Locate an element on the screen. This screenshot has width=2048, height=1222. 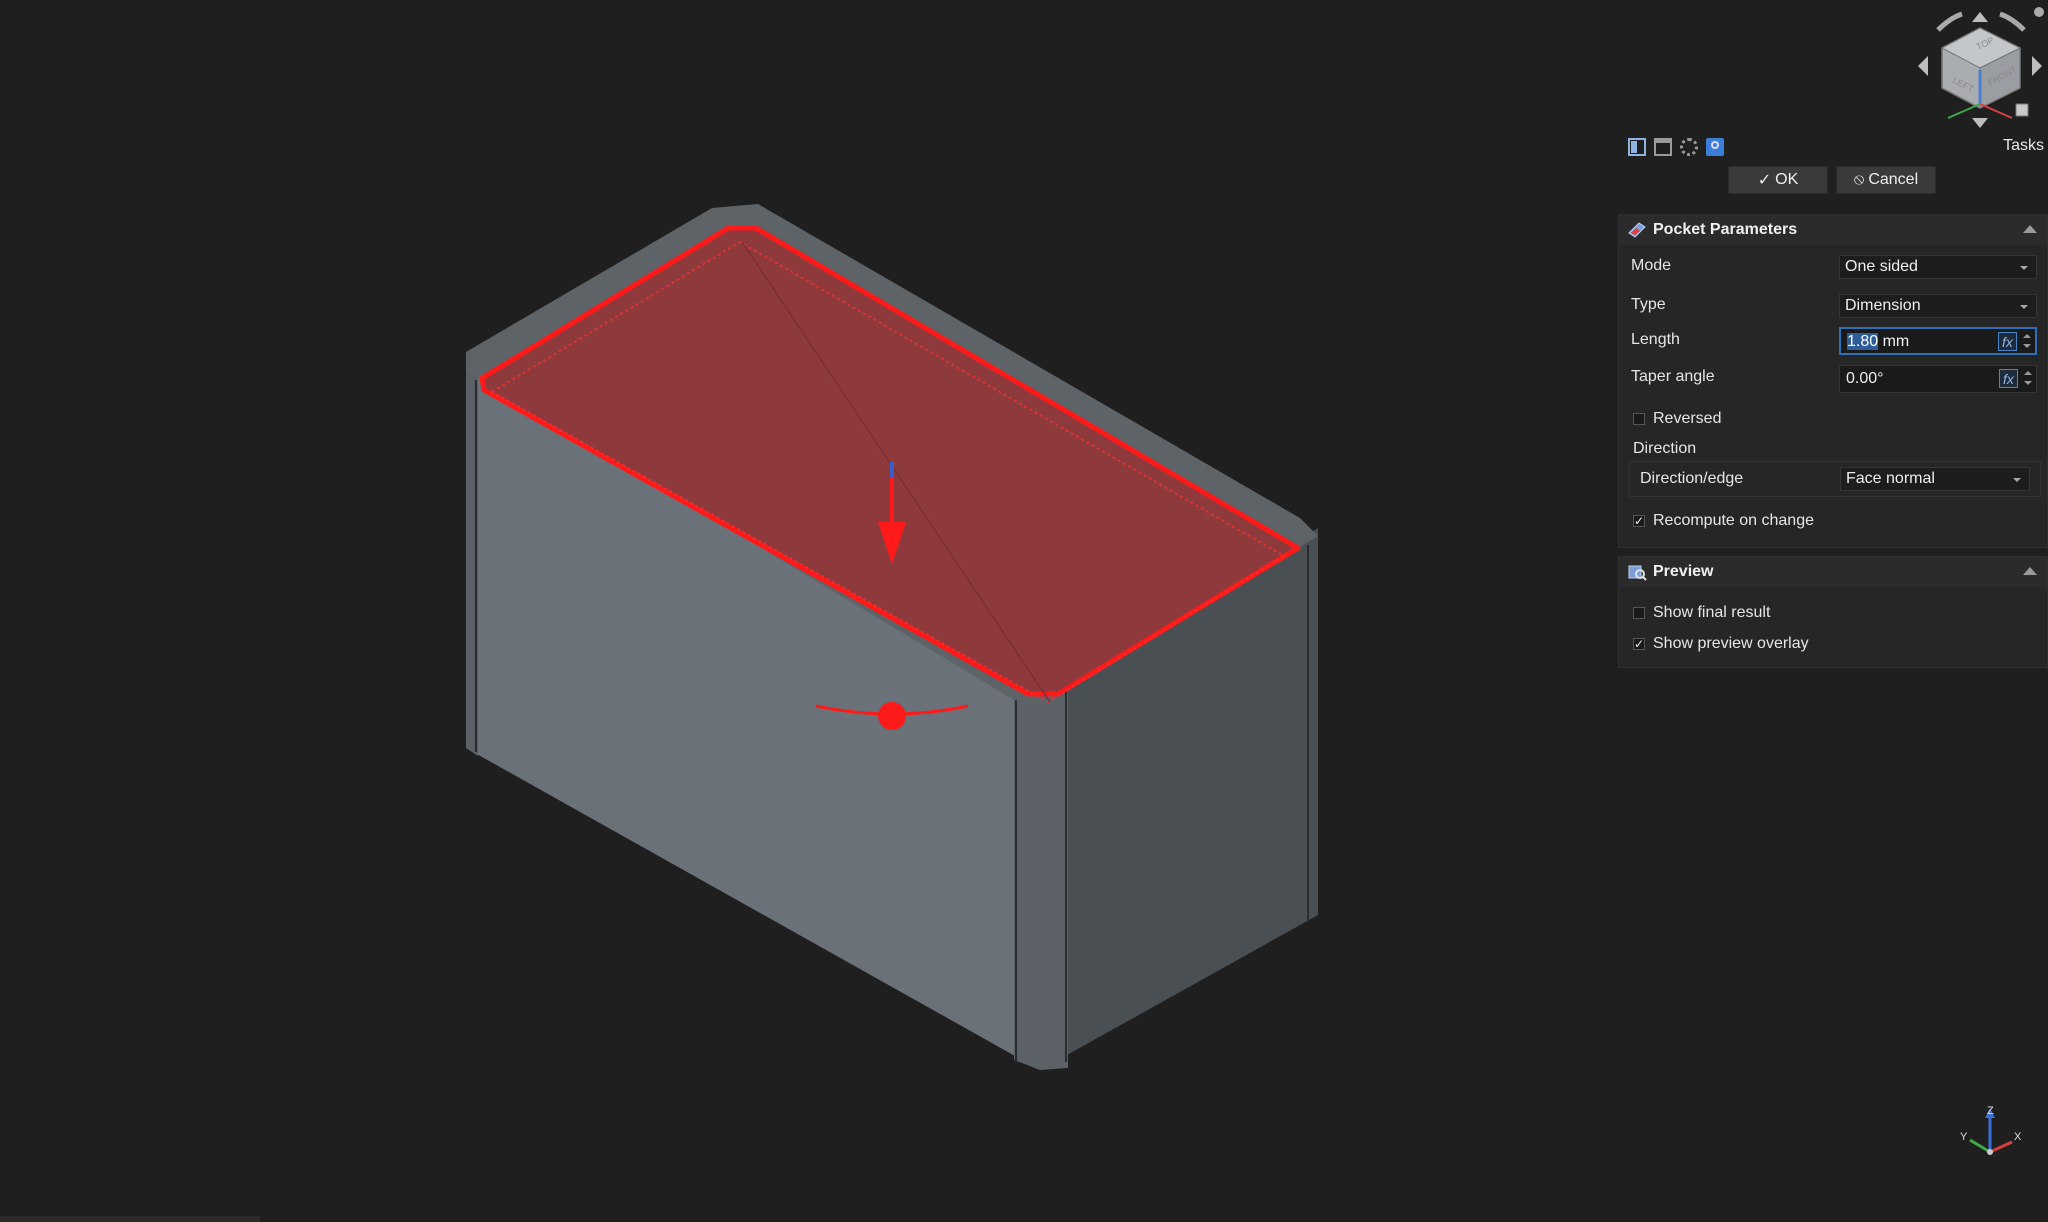
ok-button: ✓ OK is located at coordinates (1778, 180).